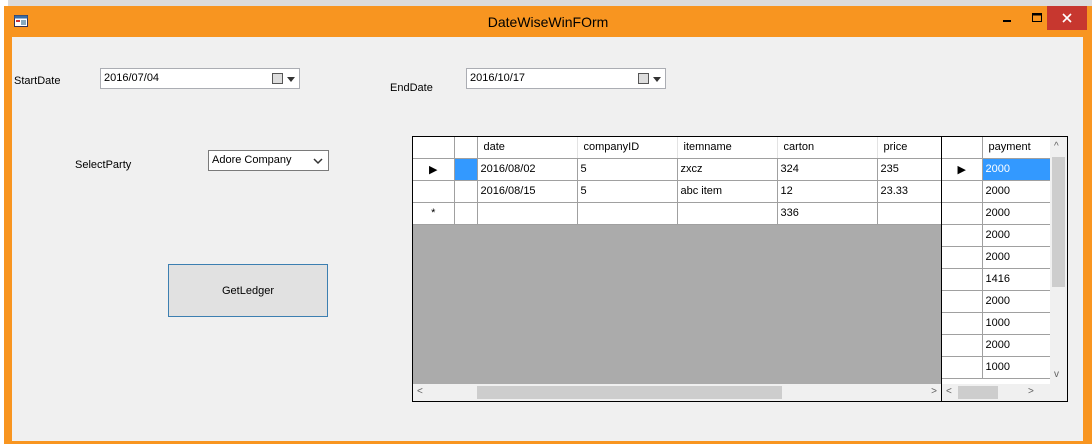 The image size is (1092, 444). What do you see at coordinates (466, 169) in the screenshot?
I see `selected-cell` at bounding box center [466, 169].